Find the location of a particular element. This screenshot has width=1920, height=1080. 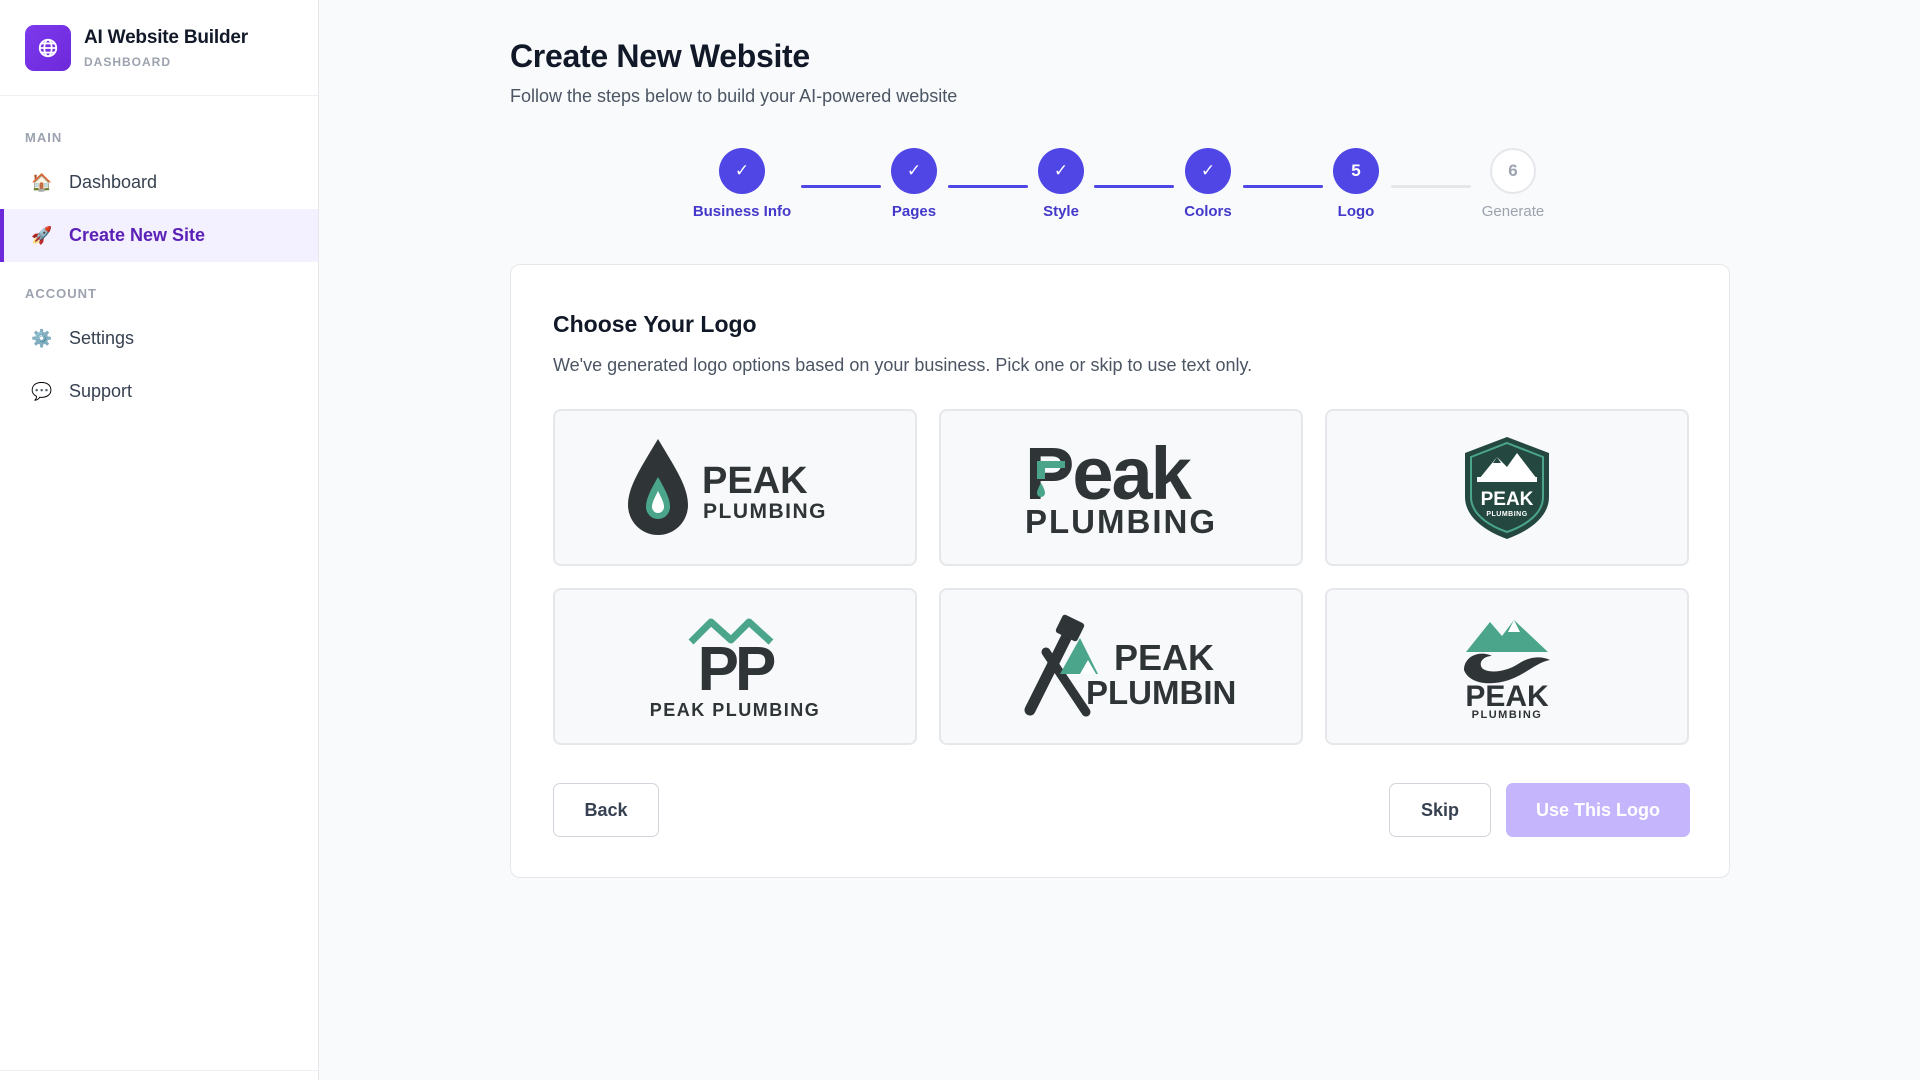

sidebar-item-label: Support is located at coordinates (101, 391).